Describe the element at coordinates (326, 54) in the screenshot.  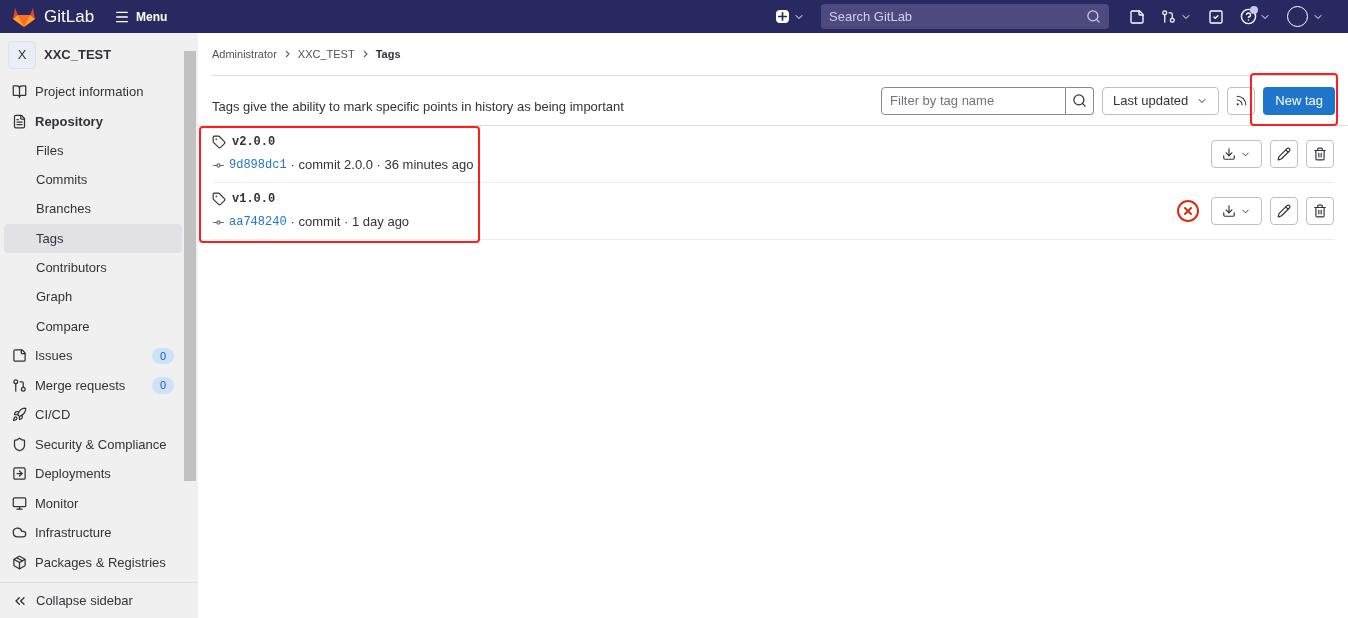
I see `breadcrumb-link: XXC_TEST` at that location.